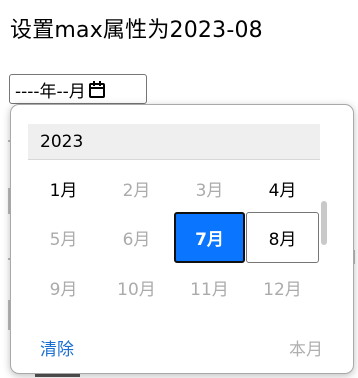 The height and width of the screenshot is (378, 358). Describe the element at coordinates (57, 375) in the screenshot. I see `background-fragment` at that location.